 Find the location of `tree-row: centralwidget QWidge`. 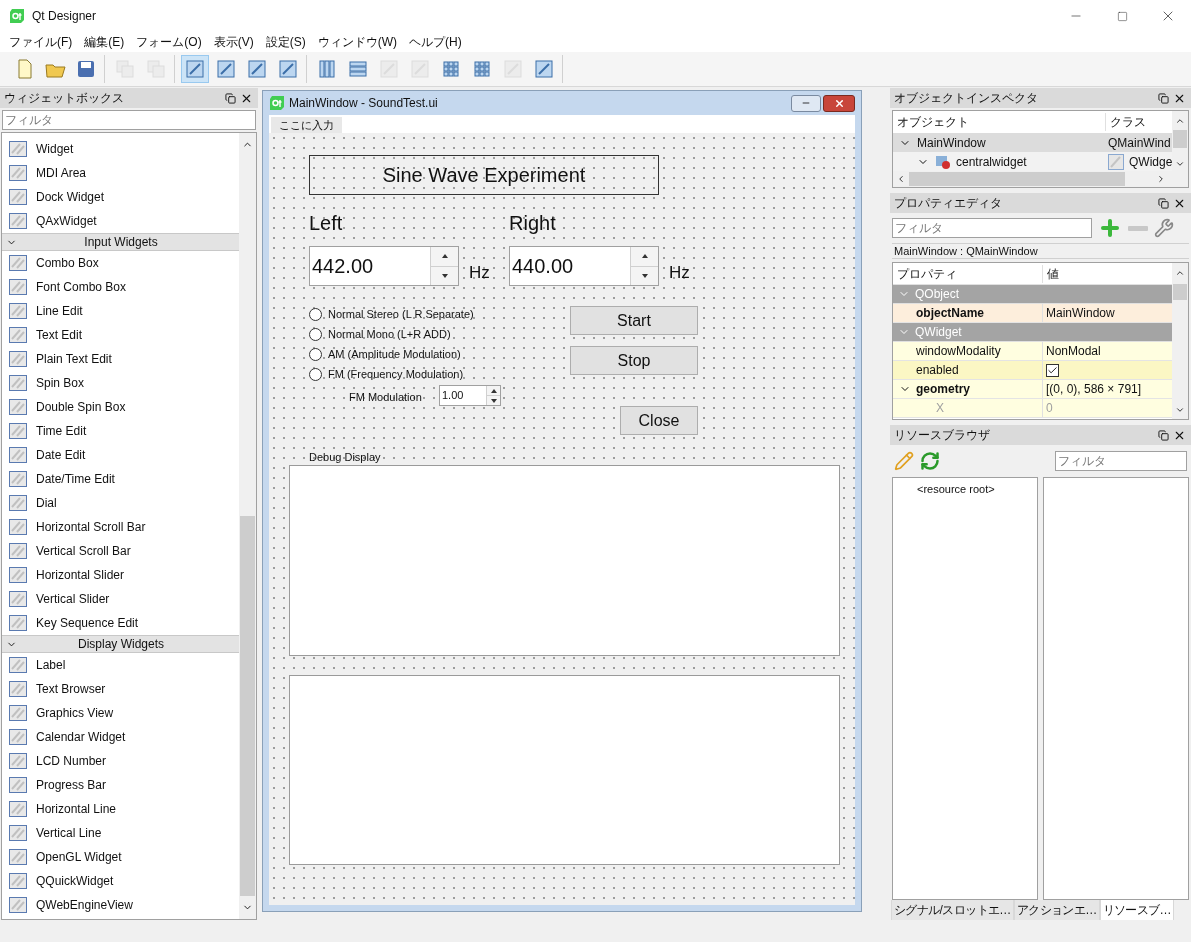

tree-row: centralwidget QWidge is located at coordinates (1033, 161).